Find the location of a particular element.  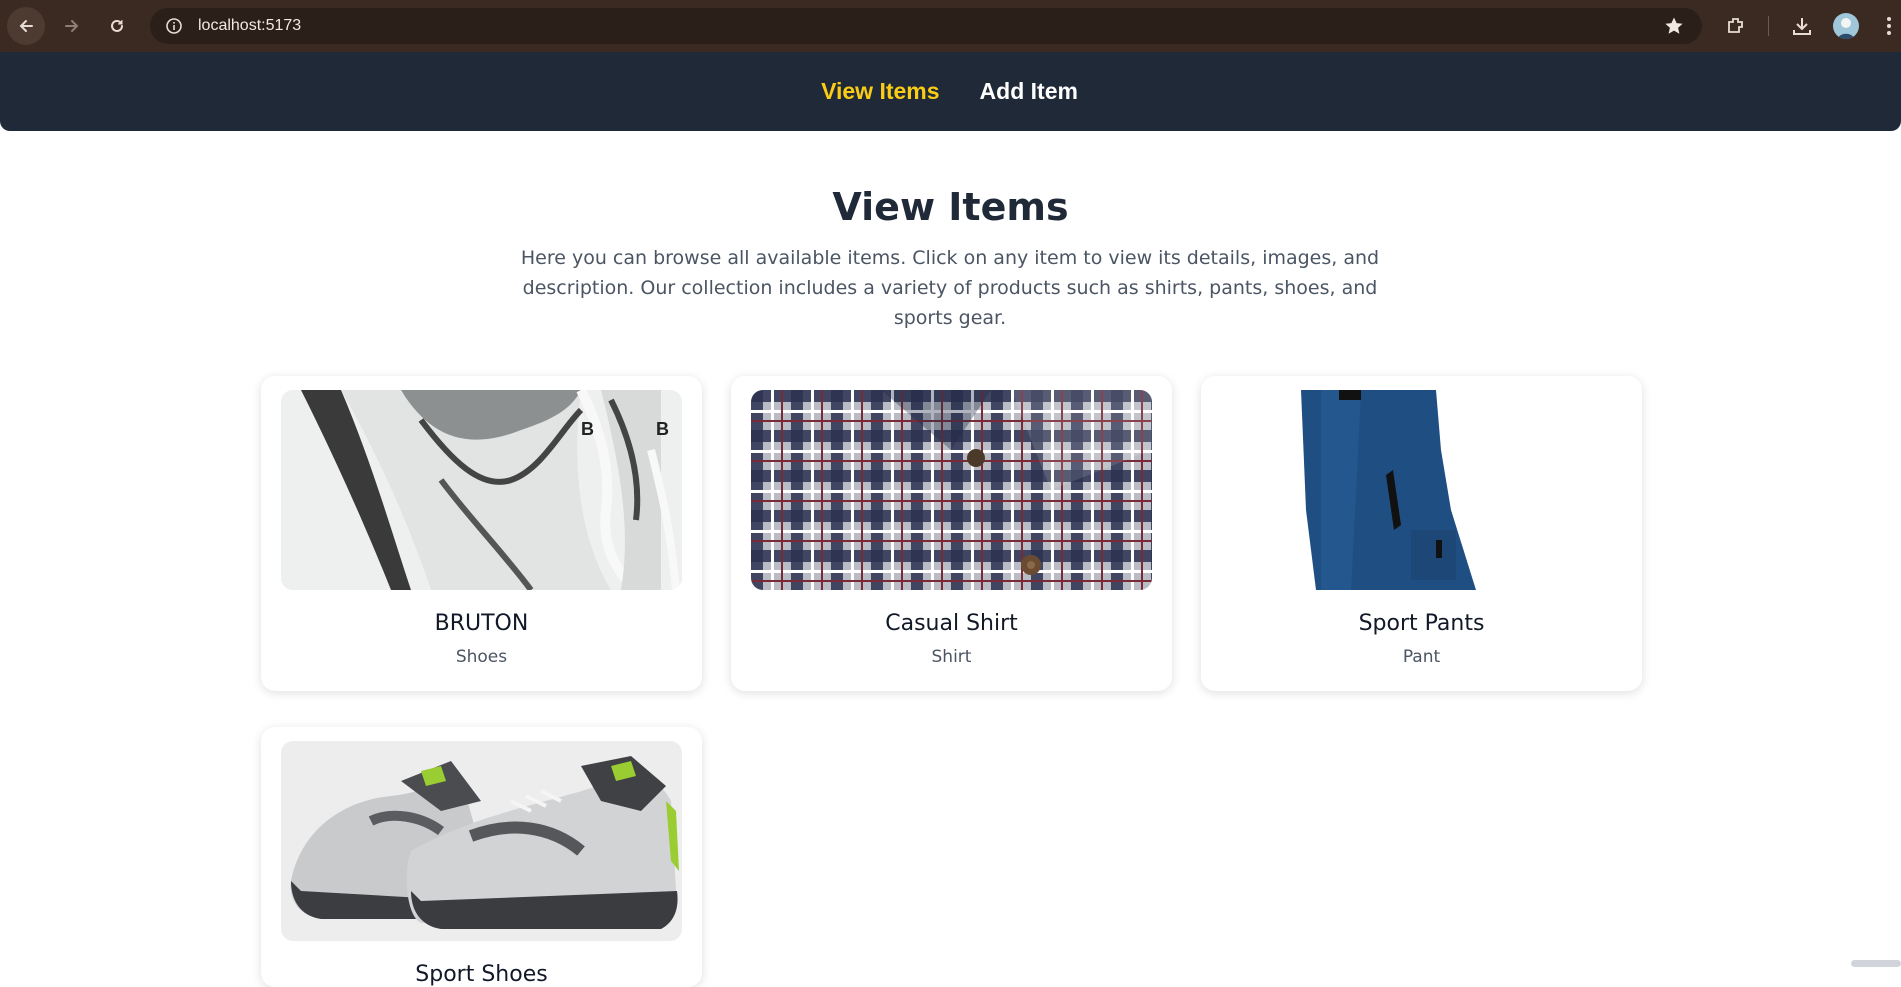

item-name: Sport Shoes is located at coordinates (481, 974).